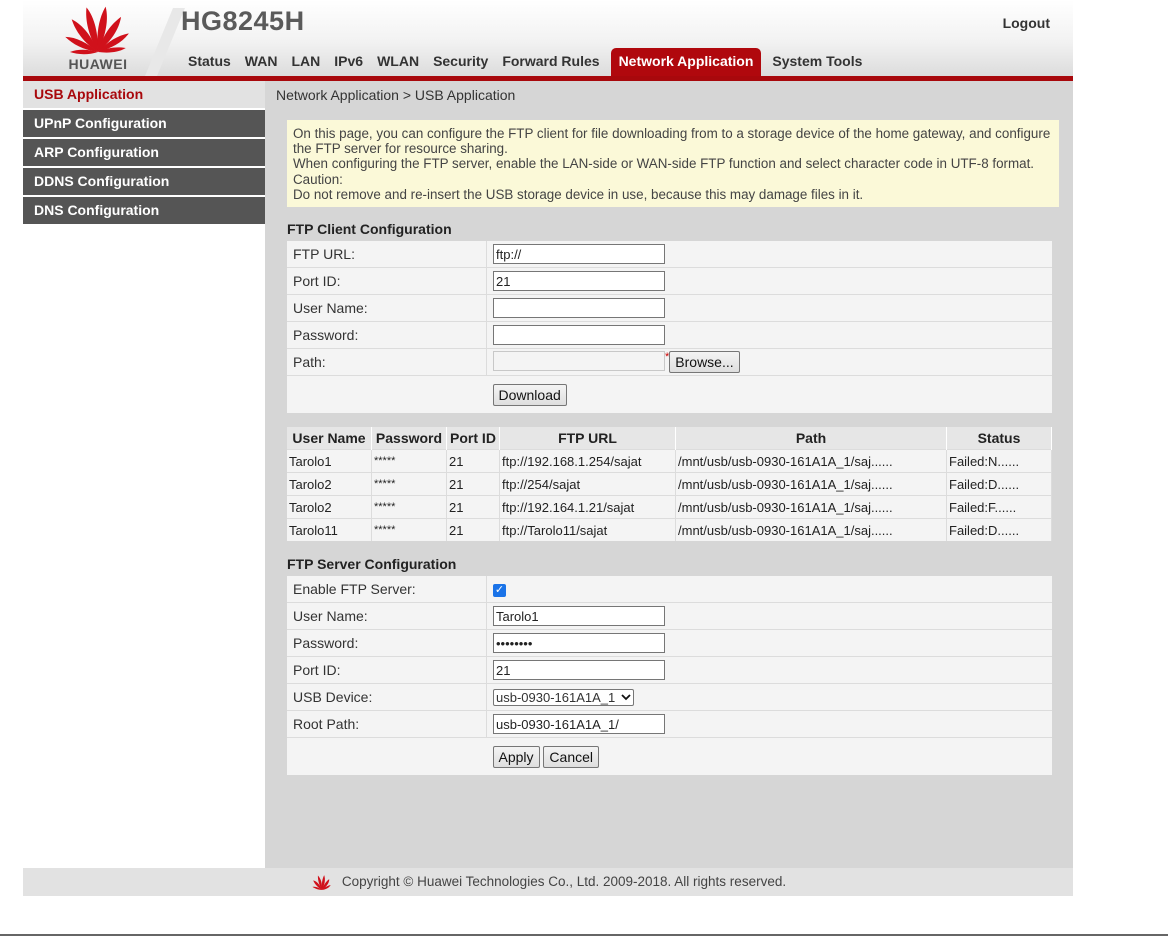 The height and width of the screenshot is (936, 1168). What do you see at coordinates (460, 62) in the screenshot?
I see `tab-security: Security` at bounding box center [460, 62].